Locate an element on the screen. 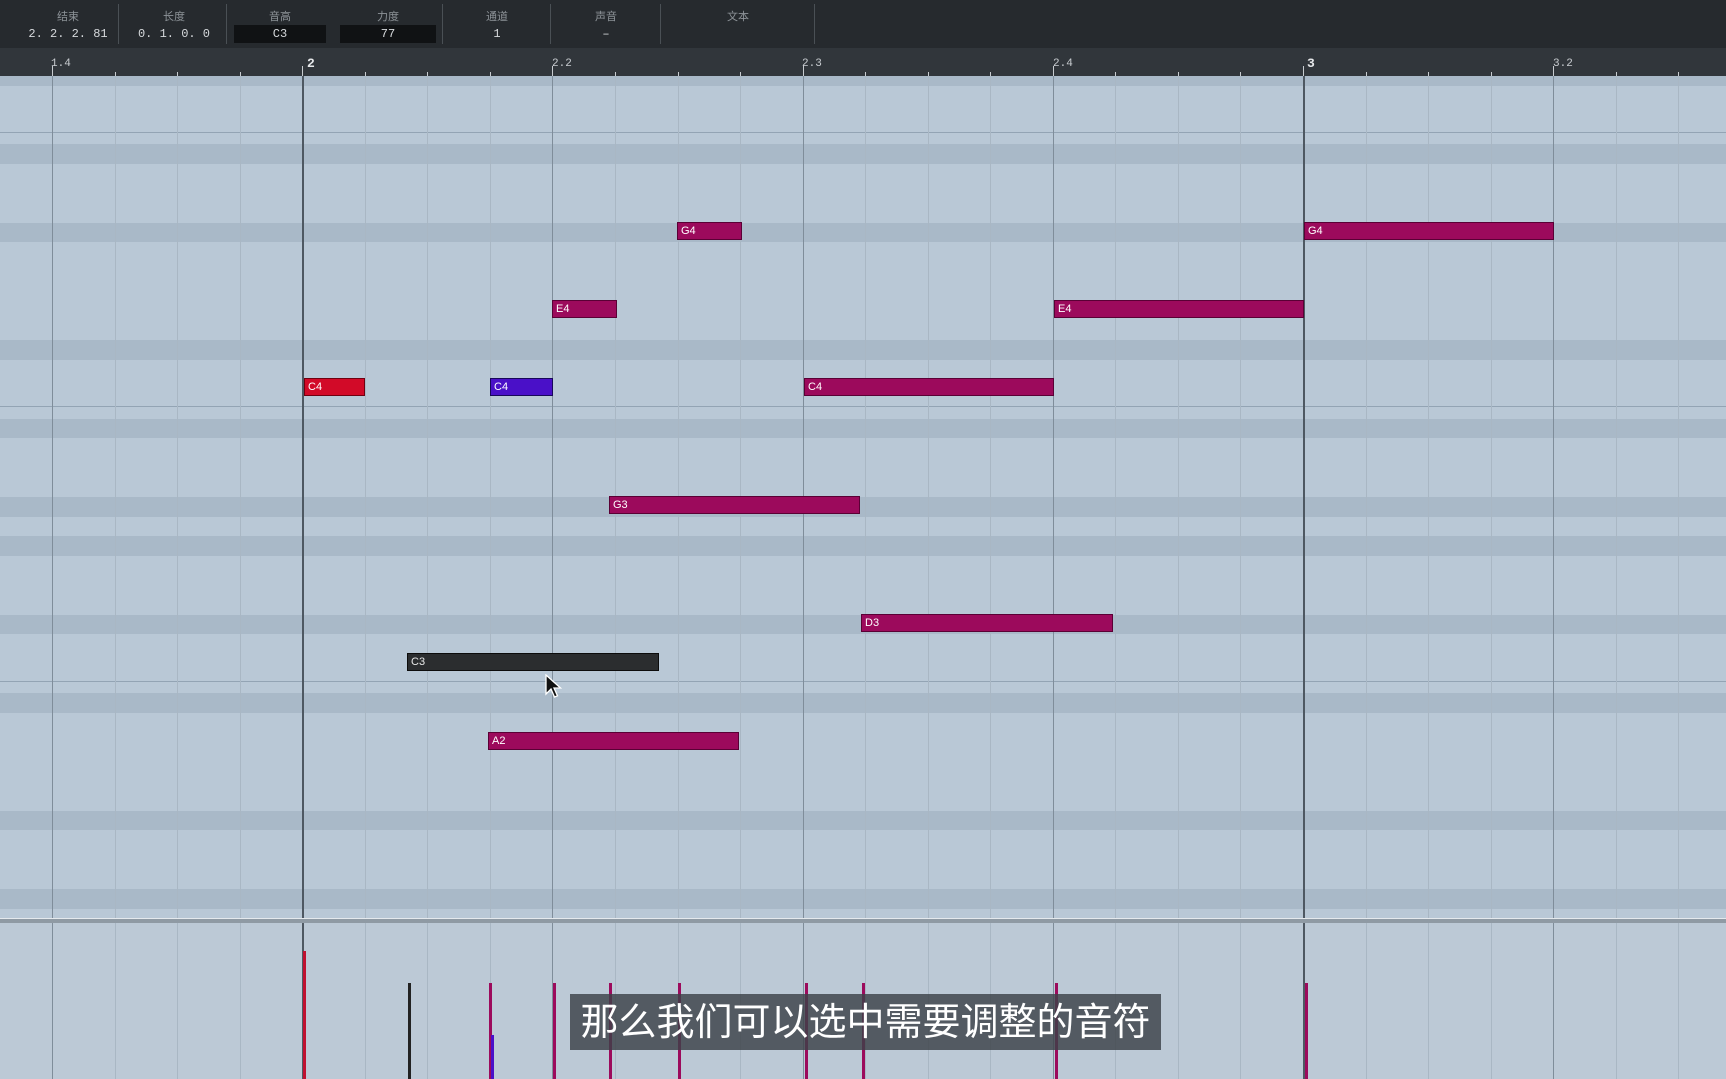 The width and height of the screenshot is (1726, 1079). pitch-label: 音高 is located at coordinates (280, 17).